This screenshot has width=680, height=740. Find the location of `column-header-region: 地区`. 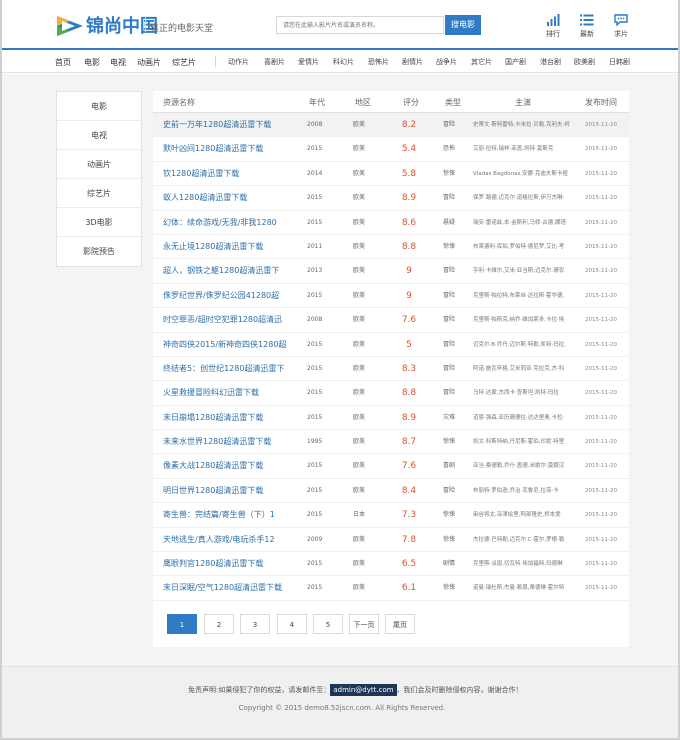

column-header-region: 地区 is located at coordinates (363, 102).